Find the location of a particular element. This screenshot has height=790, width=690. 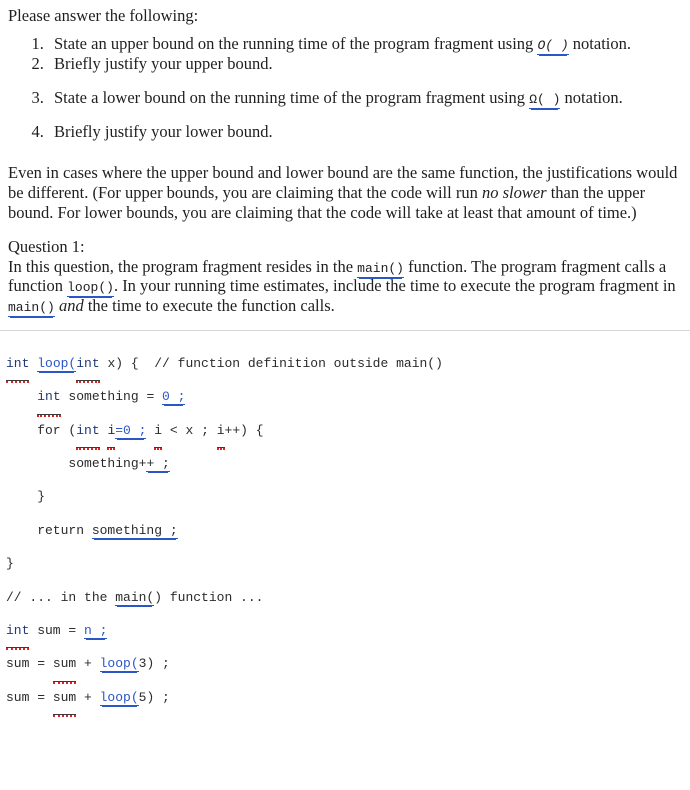

code-line: return something ; is located at coordinates (348, 530).